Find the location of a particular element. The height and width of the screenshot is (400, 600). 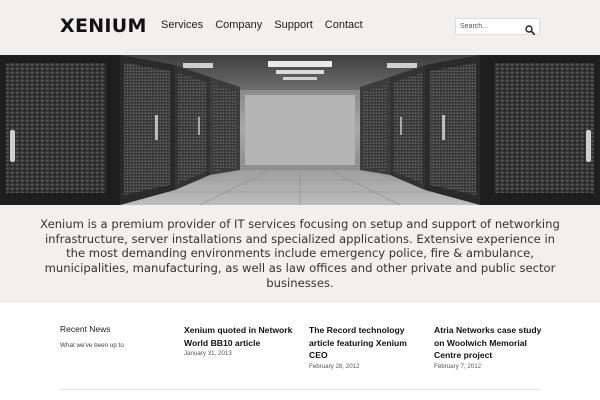

site-logo: XENIUM is located at coordinates (103, 26).